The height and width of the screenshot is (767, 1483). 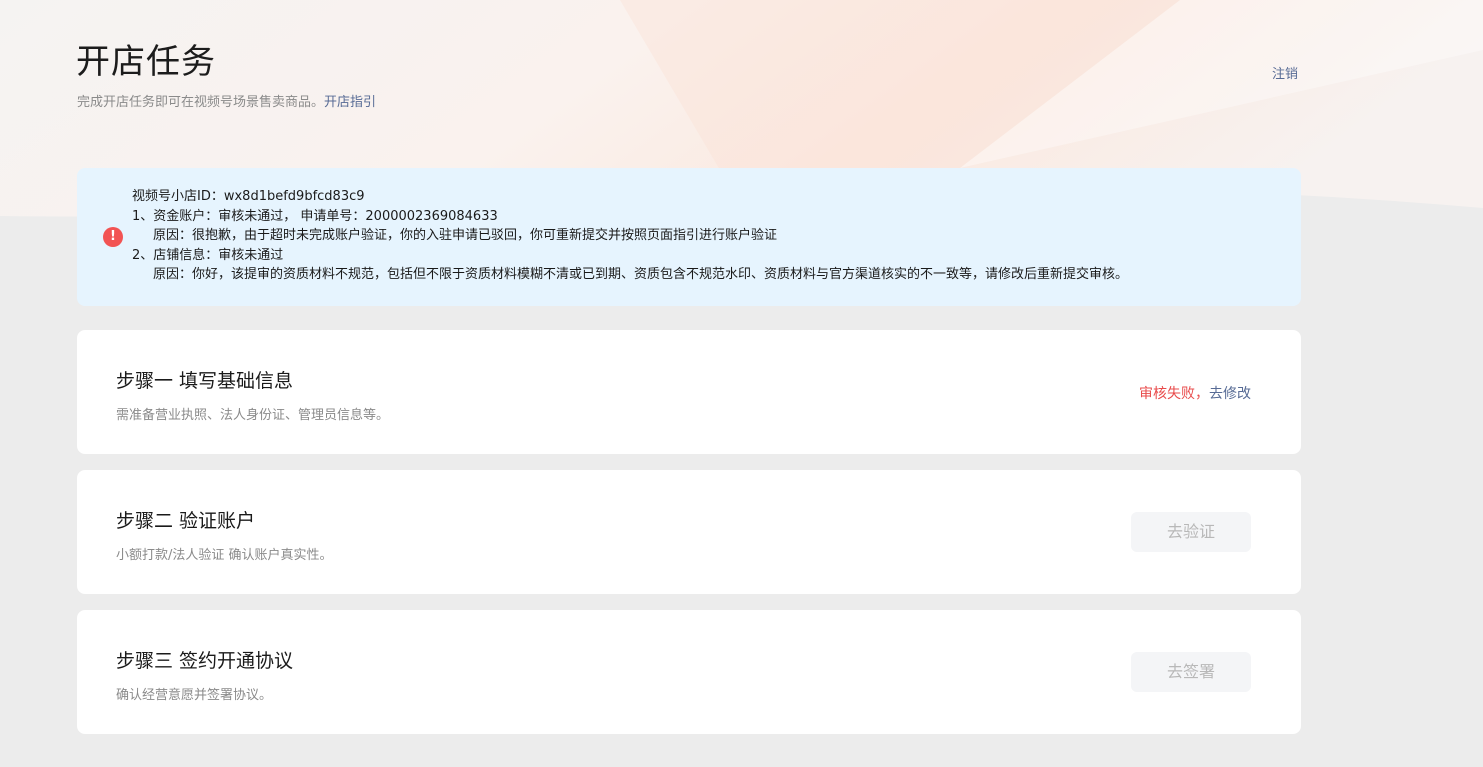 I want to click on edit-link: 去修改, so click(x=1230, y=394).